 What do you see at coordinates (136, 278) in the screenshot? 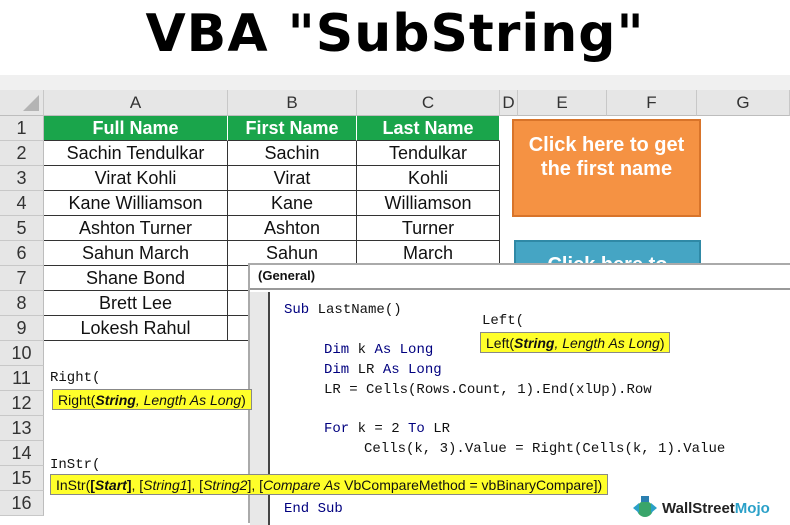
I see `table-cell: Shane Bond` at bounding box center [136, 278].